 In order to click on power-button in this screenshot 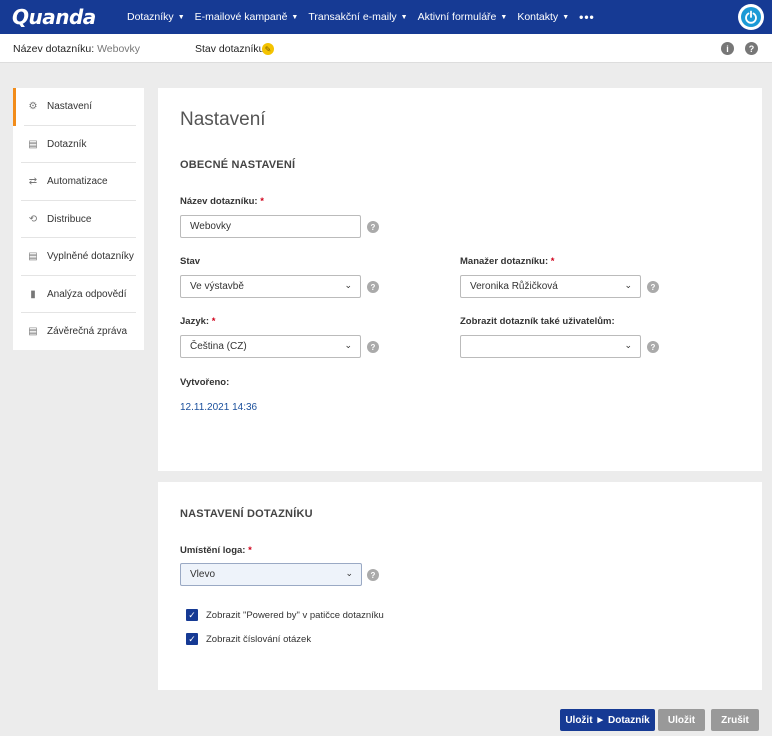, I will do `click(751, 17)`.